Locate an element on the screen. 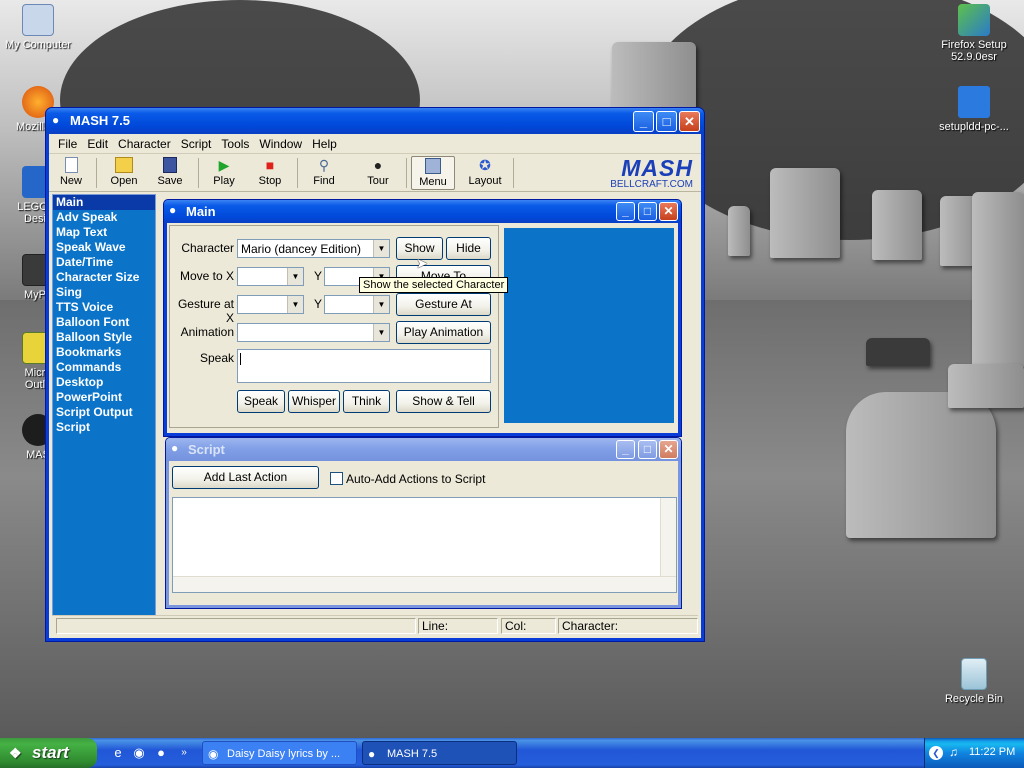  sidebar-item-bookmarks: Bookmarks is located at coordinates (104, 352).